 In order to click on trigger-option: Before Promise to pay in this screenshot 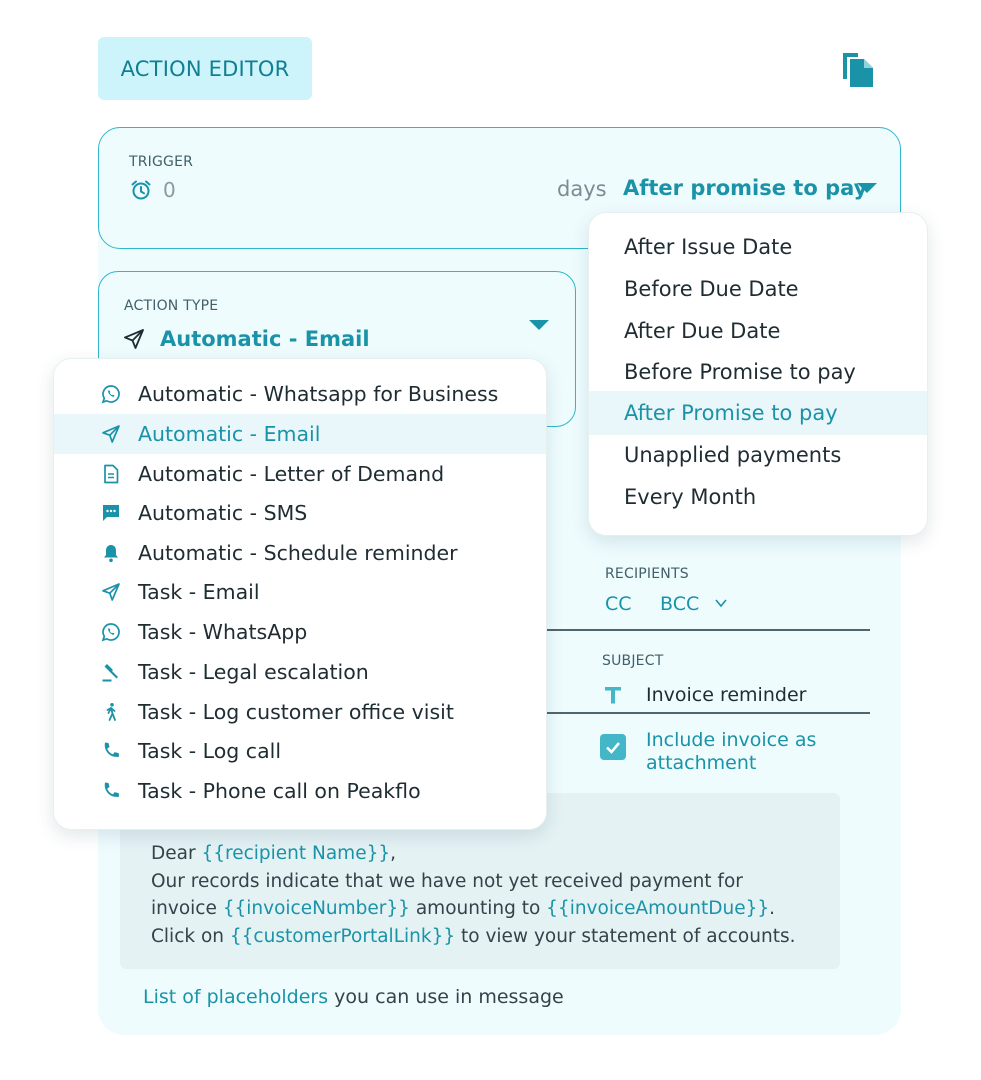, I will do `click(758, 372)`.